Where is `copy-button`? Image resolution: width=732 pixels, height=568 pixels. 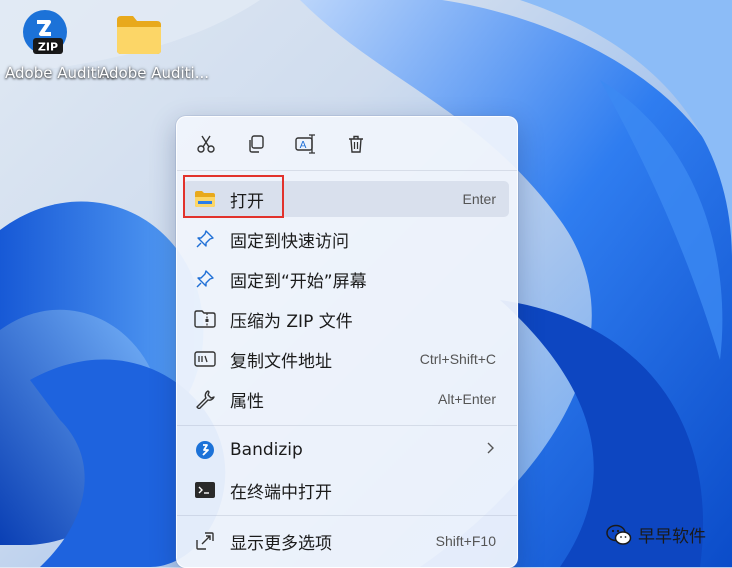
copy-button is located at coordinates (256, 144).